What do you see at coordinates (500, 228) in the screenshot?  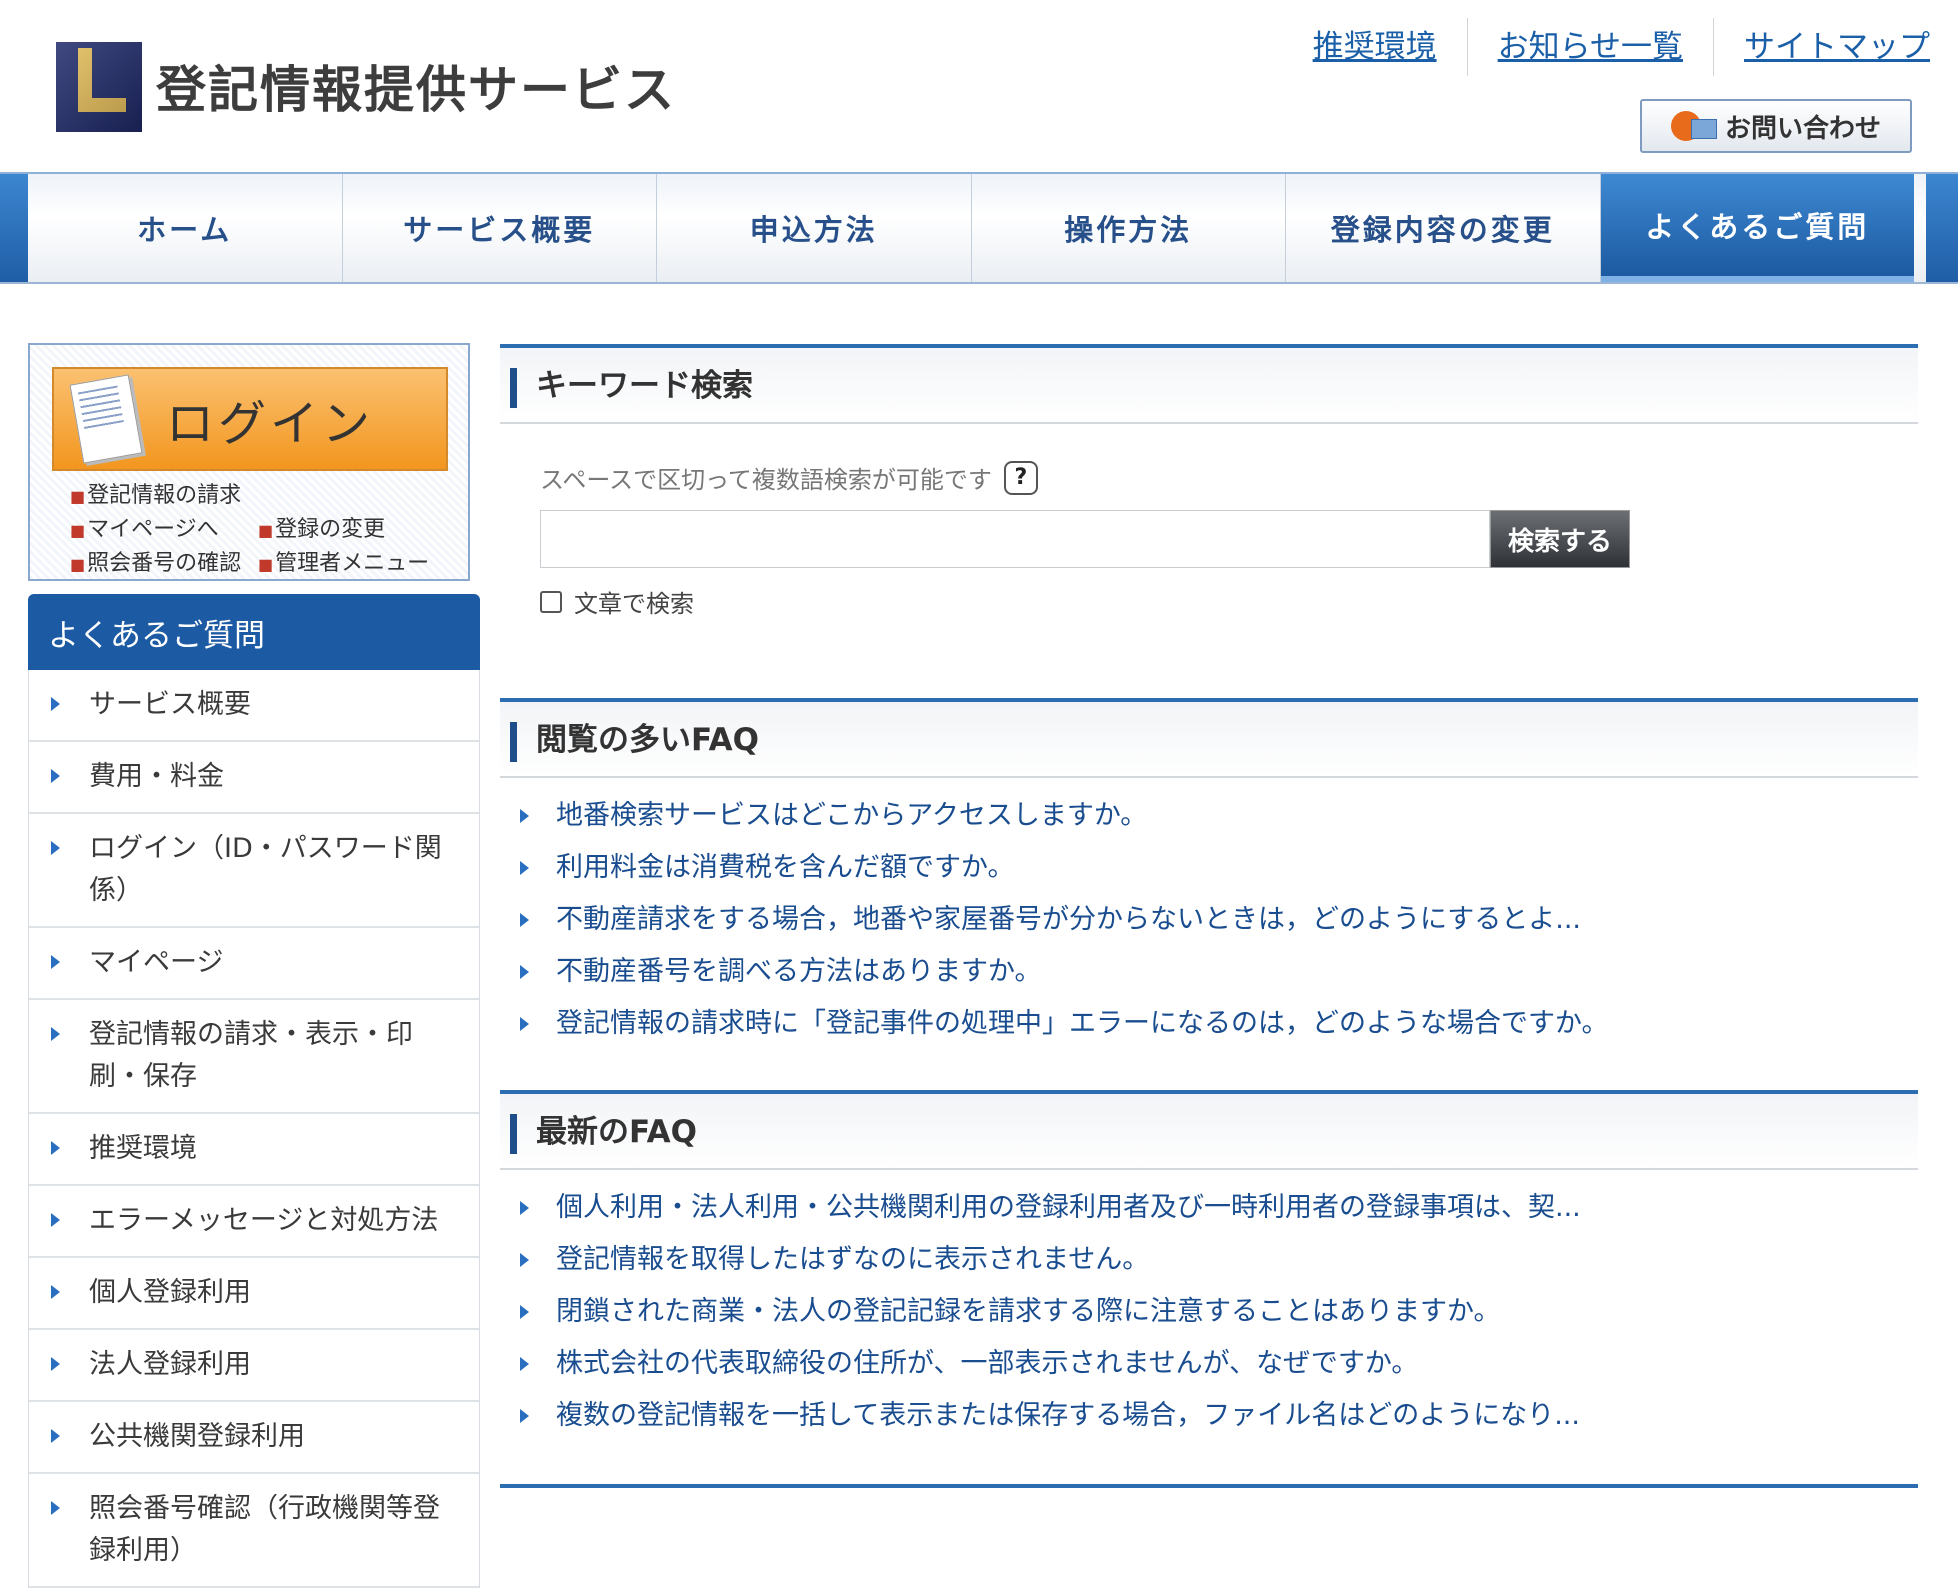 I see `nav-service-overview: サービス概要` at bounding box center [500, 228].